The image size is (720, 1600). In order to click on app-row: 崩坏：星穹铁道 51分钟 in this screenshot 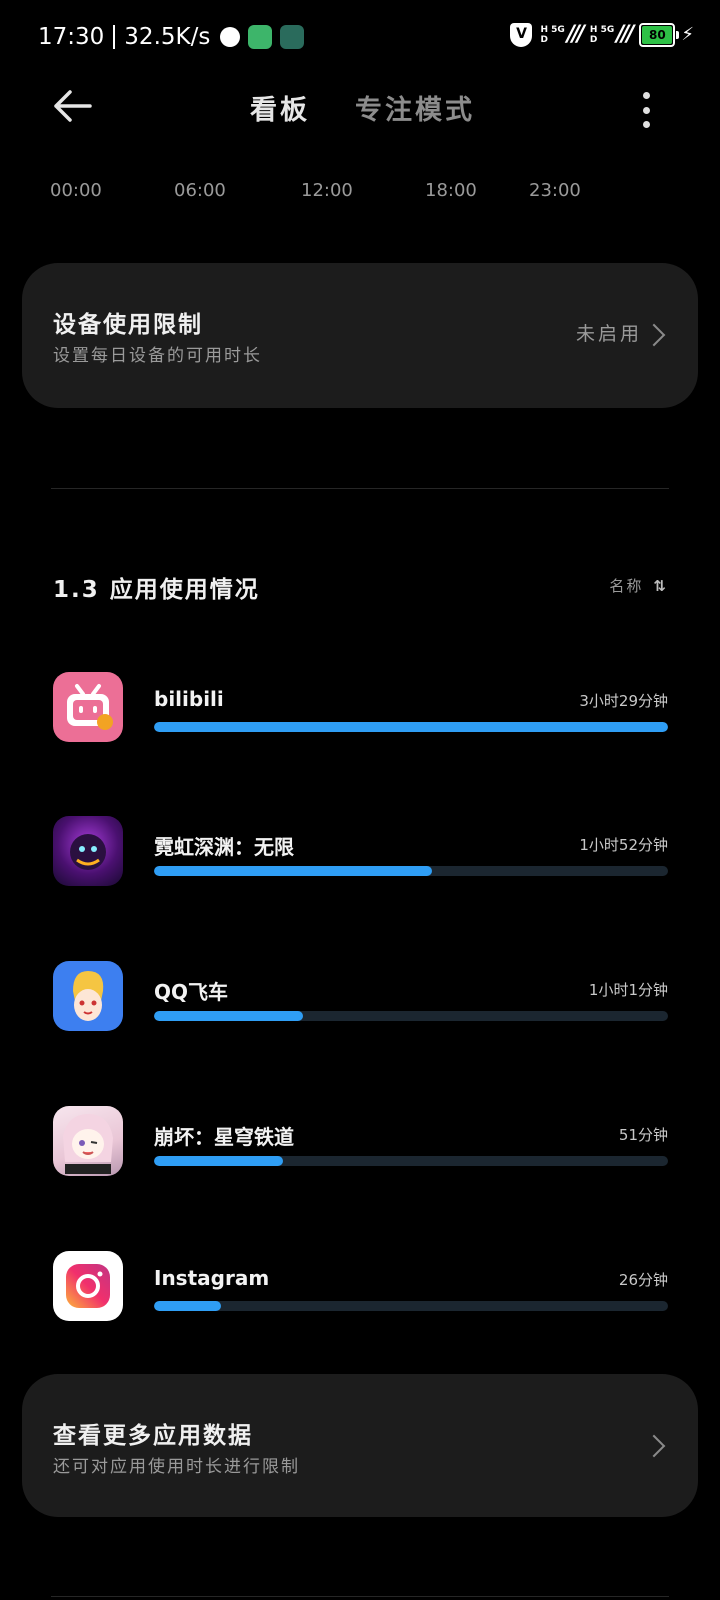, I will do `click(360, 1144)`.